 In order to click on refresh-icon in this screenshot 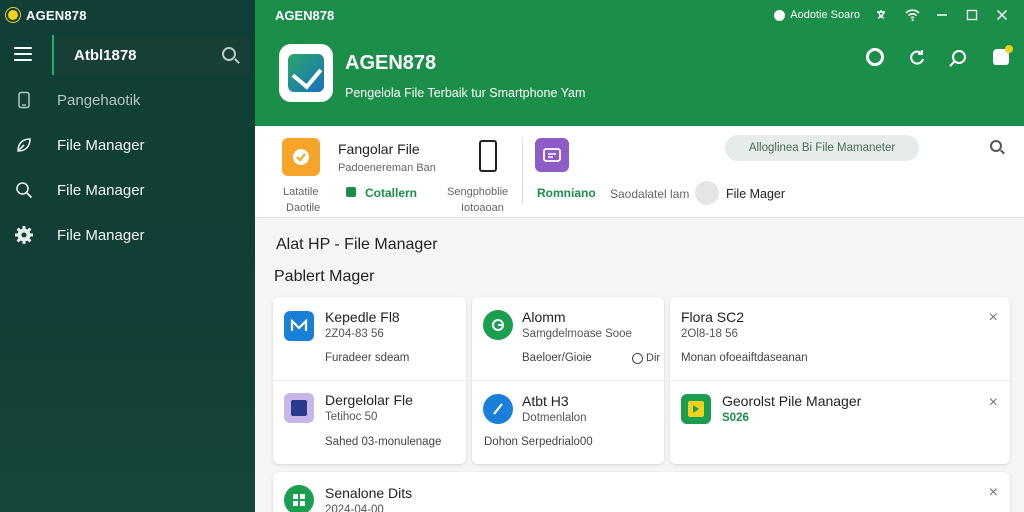, I will do `click(917, 57)`.